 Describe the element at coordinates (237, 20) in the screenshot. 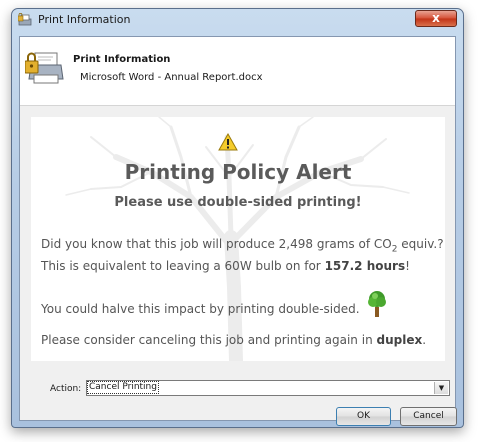

I see `title-bar: Print Information x` at that location.